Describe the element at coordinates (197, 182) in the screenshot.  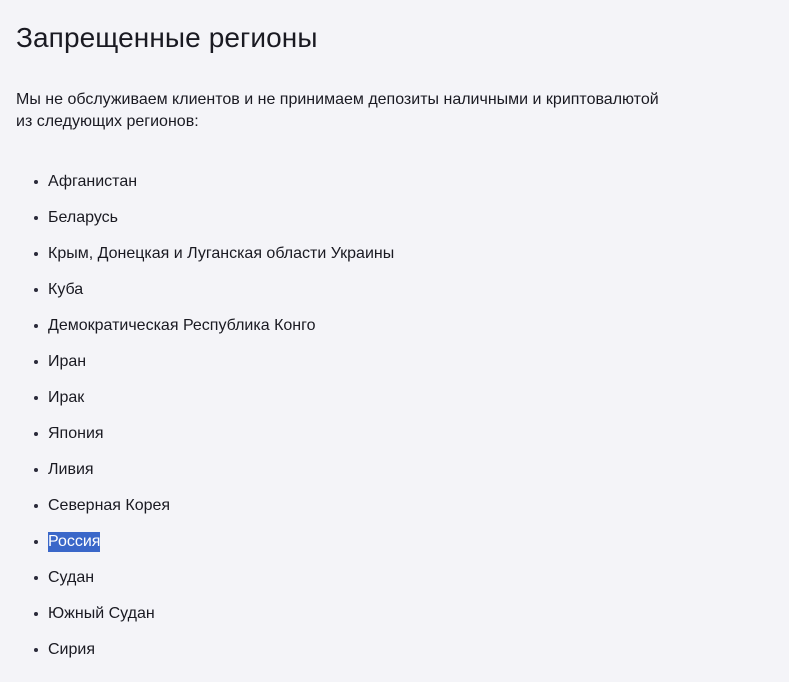
I see `list-item: Афганистан` at that location.